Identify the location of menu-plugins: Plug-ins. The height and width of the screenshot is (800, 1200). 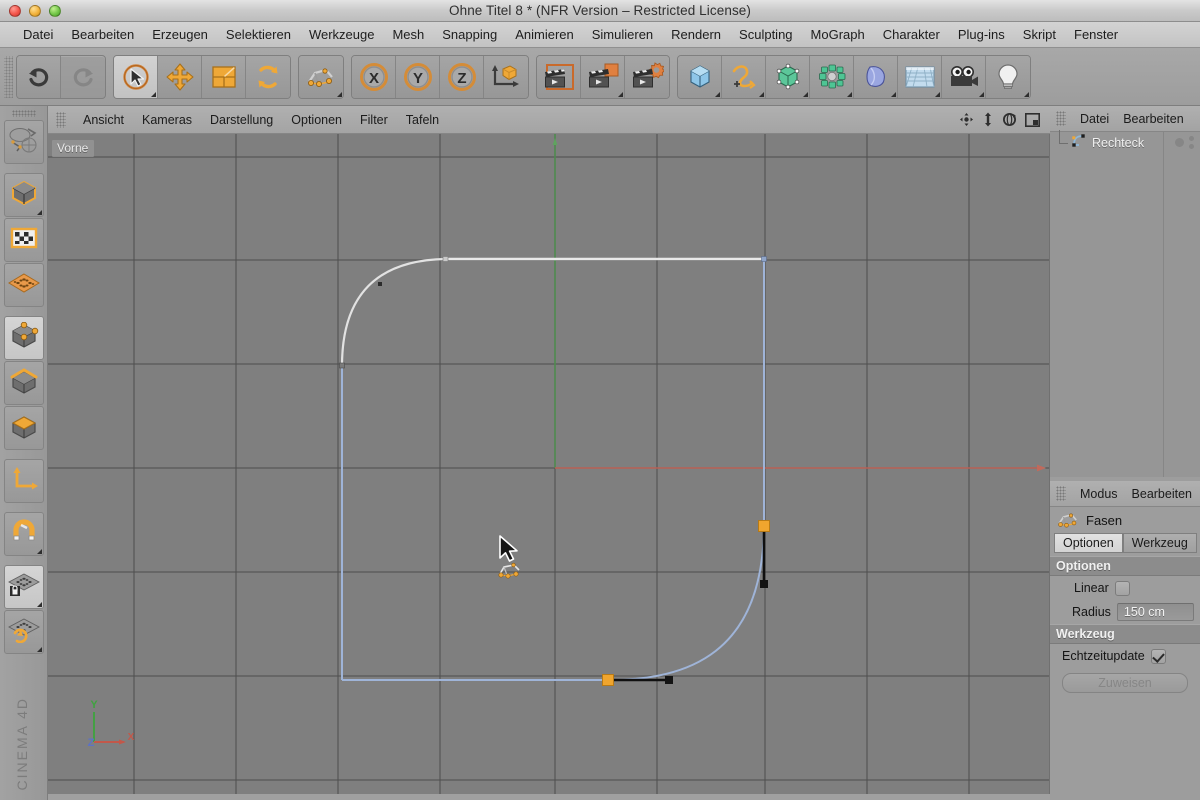
(981, 34).